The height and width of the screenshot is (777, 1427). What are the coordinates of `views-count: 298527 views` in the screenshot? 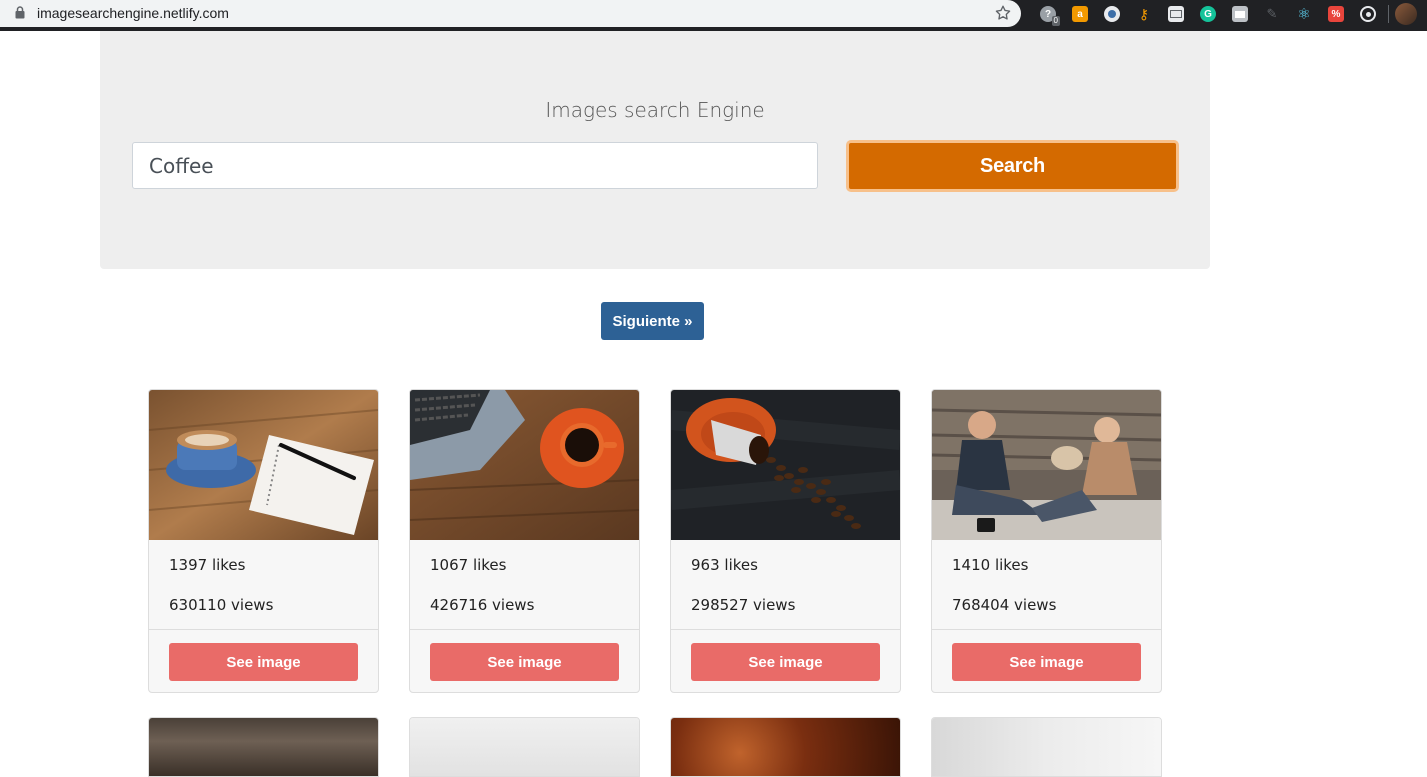 It's located at (743, 605).